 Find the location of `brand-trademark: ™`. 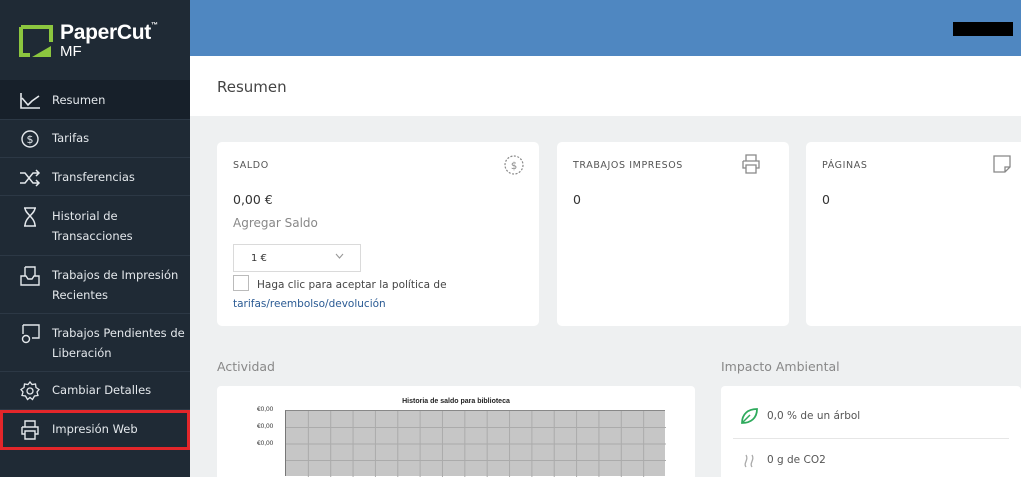

brand-trademark: ™ is located at coordinates (154, 25).